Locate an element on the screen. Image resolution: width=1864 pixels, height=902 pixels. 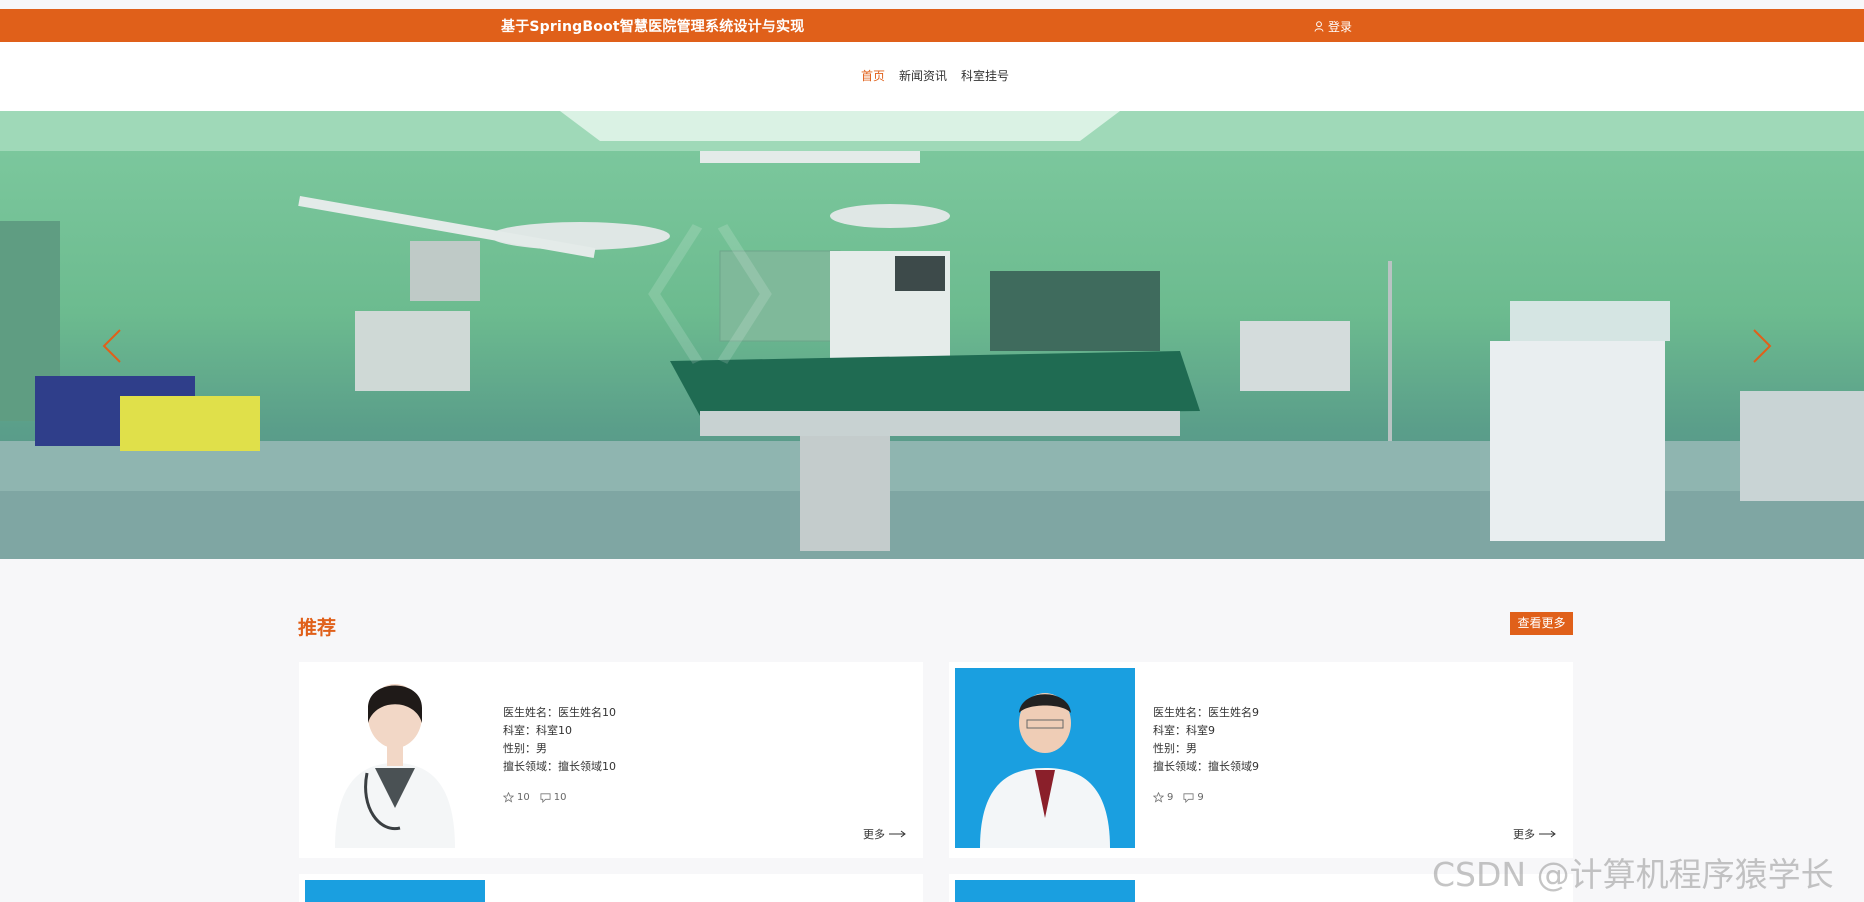
doctor-dept: 科室9 is located at coordinates (1200, 730).